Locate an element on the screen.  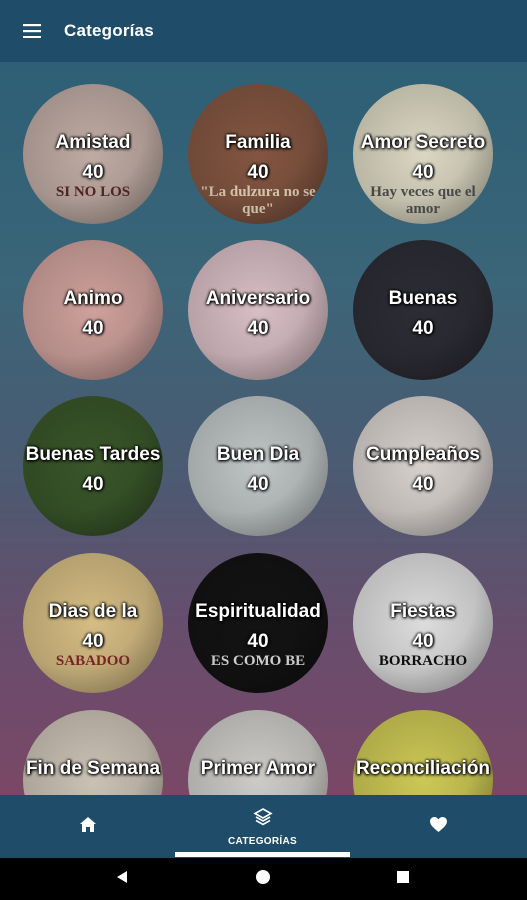
category-image: SI NO LOS is located at coordinates (93, 154).